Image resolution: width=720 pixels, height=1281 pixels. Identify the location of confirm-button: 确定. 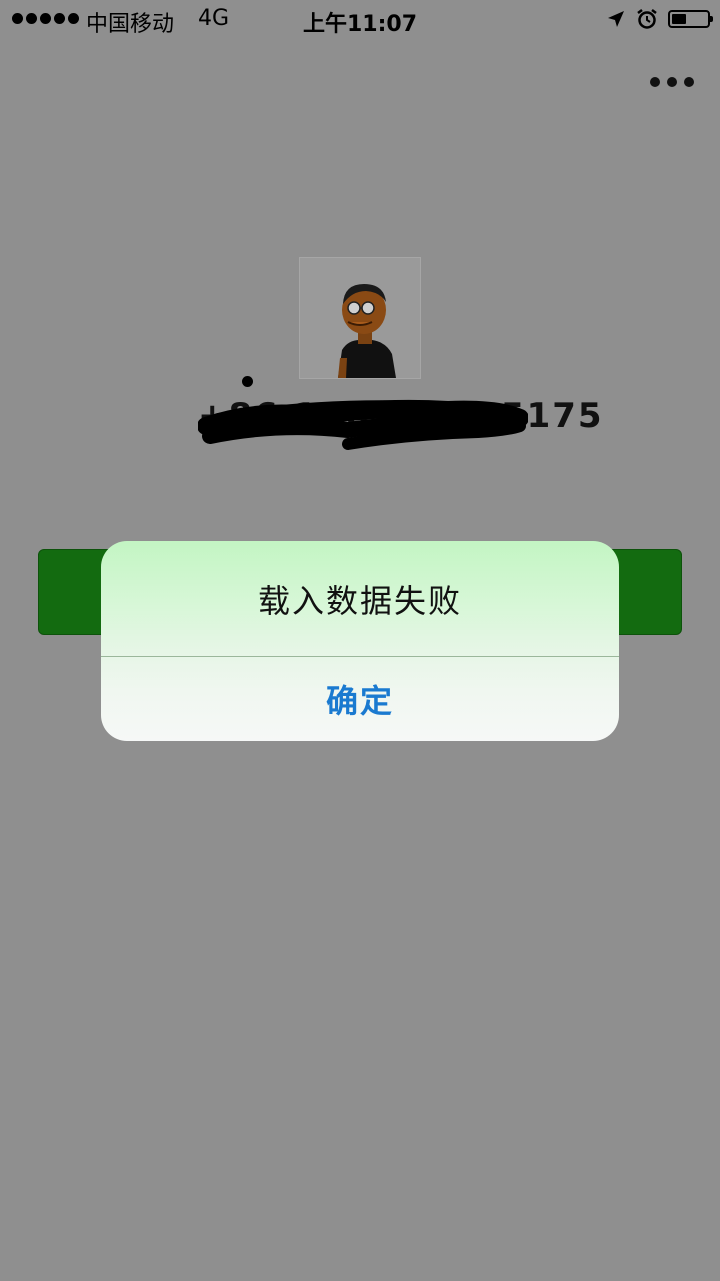
(360, 699).